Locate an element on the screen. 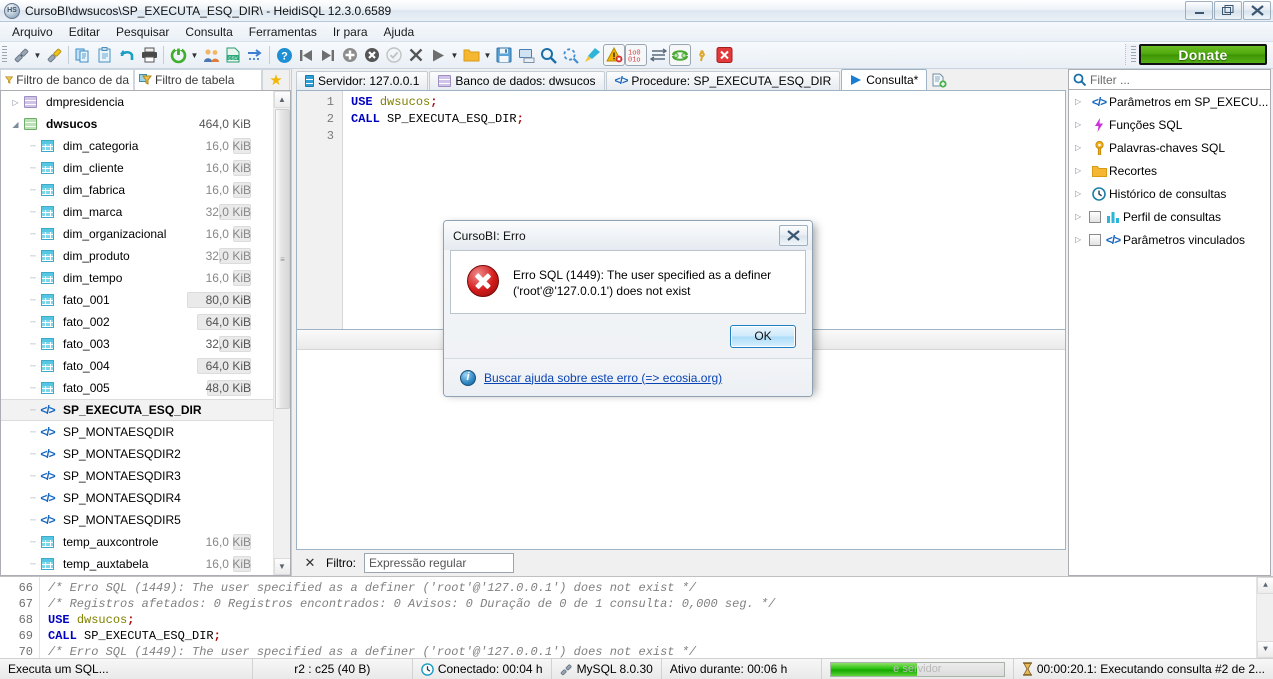 This screenshot has width=1273, height=679. menu-irpara: Ir para is located at coordinates (350, 32).